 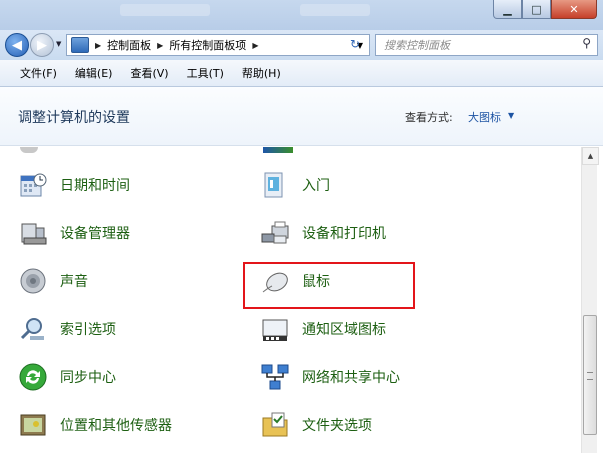 What do you see at coordinates (33, 233) in the screenshot?
I see `device-manager-icon` at bounding box center [33, 233].